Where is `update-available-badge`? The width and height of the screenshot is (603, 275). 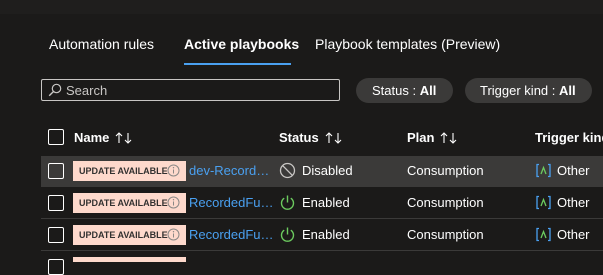 update-available-badge is located at coordinates (129, 259).